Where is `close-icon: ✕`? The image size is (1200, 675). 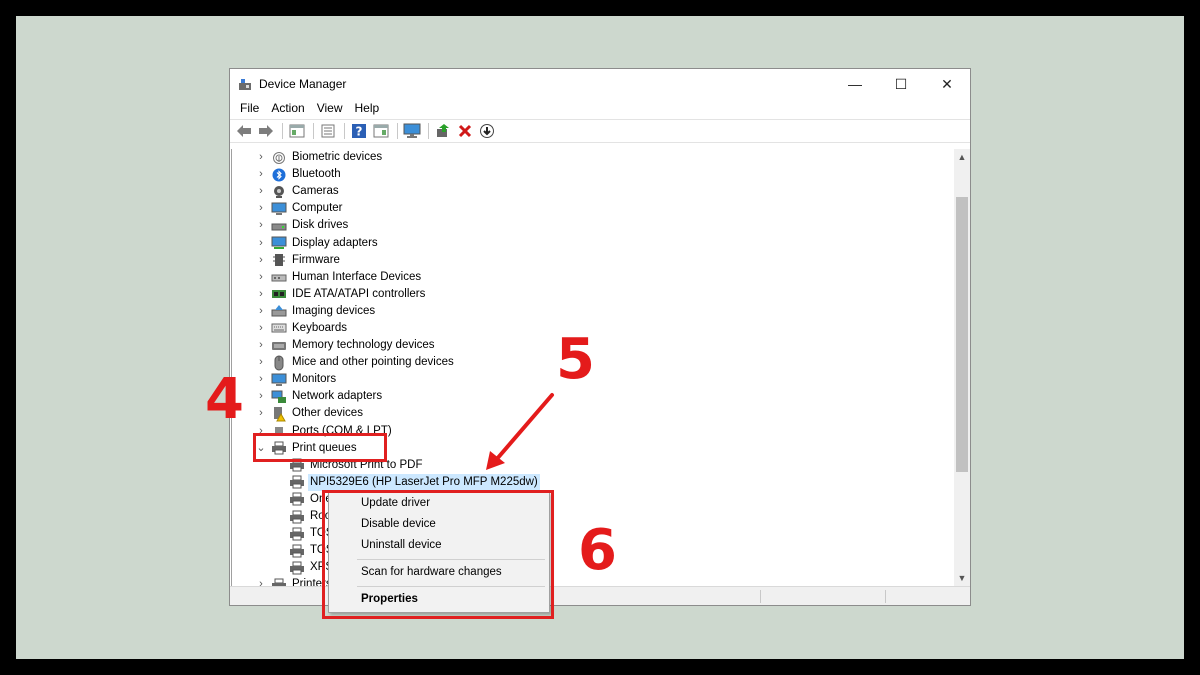
close-icon: ✕ is located at coordinates (947, 83).